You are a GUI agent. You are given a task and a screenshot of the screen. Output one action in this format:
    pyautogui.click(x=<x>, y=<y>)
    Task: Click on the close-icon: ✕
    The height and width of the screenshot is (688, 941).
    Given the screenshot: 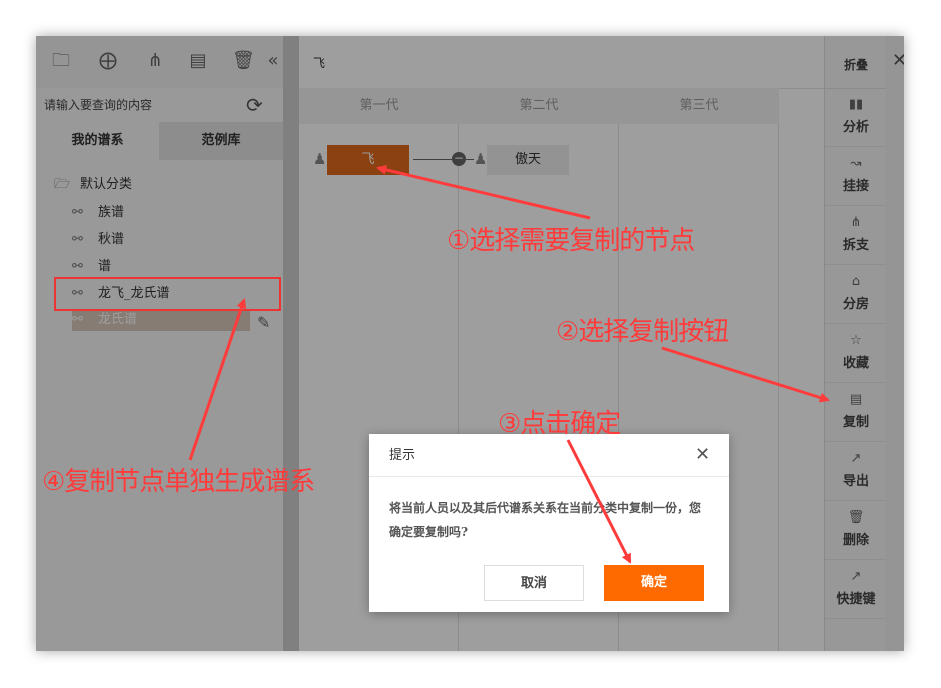 What is the action you would take?
    pyautogui.click(x=702, y=454)
    